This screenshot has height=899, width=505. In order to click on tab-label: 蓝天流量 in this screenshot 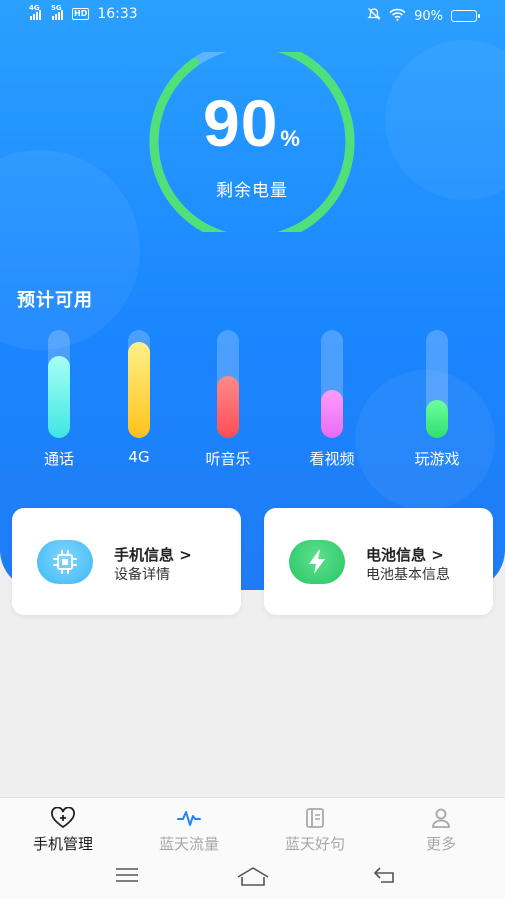, I will do `click(188, 844)`.